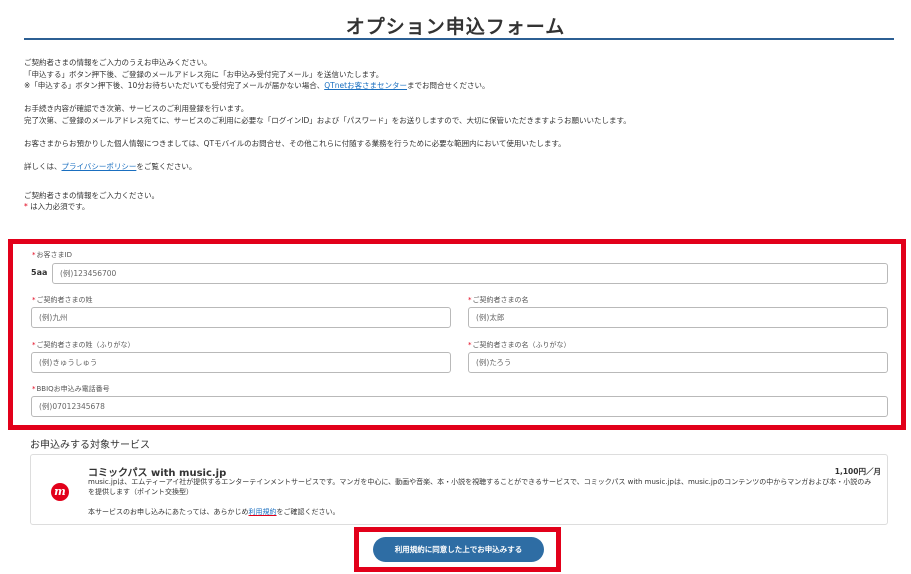 This screenshot has height=574, width=911. What do you see at coordinates (448, 85) in the screenshot?
I see `intro-text-fragment: までお問合せください。` at bounding box center [448, 85].